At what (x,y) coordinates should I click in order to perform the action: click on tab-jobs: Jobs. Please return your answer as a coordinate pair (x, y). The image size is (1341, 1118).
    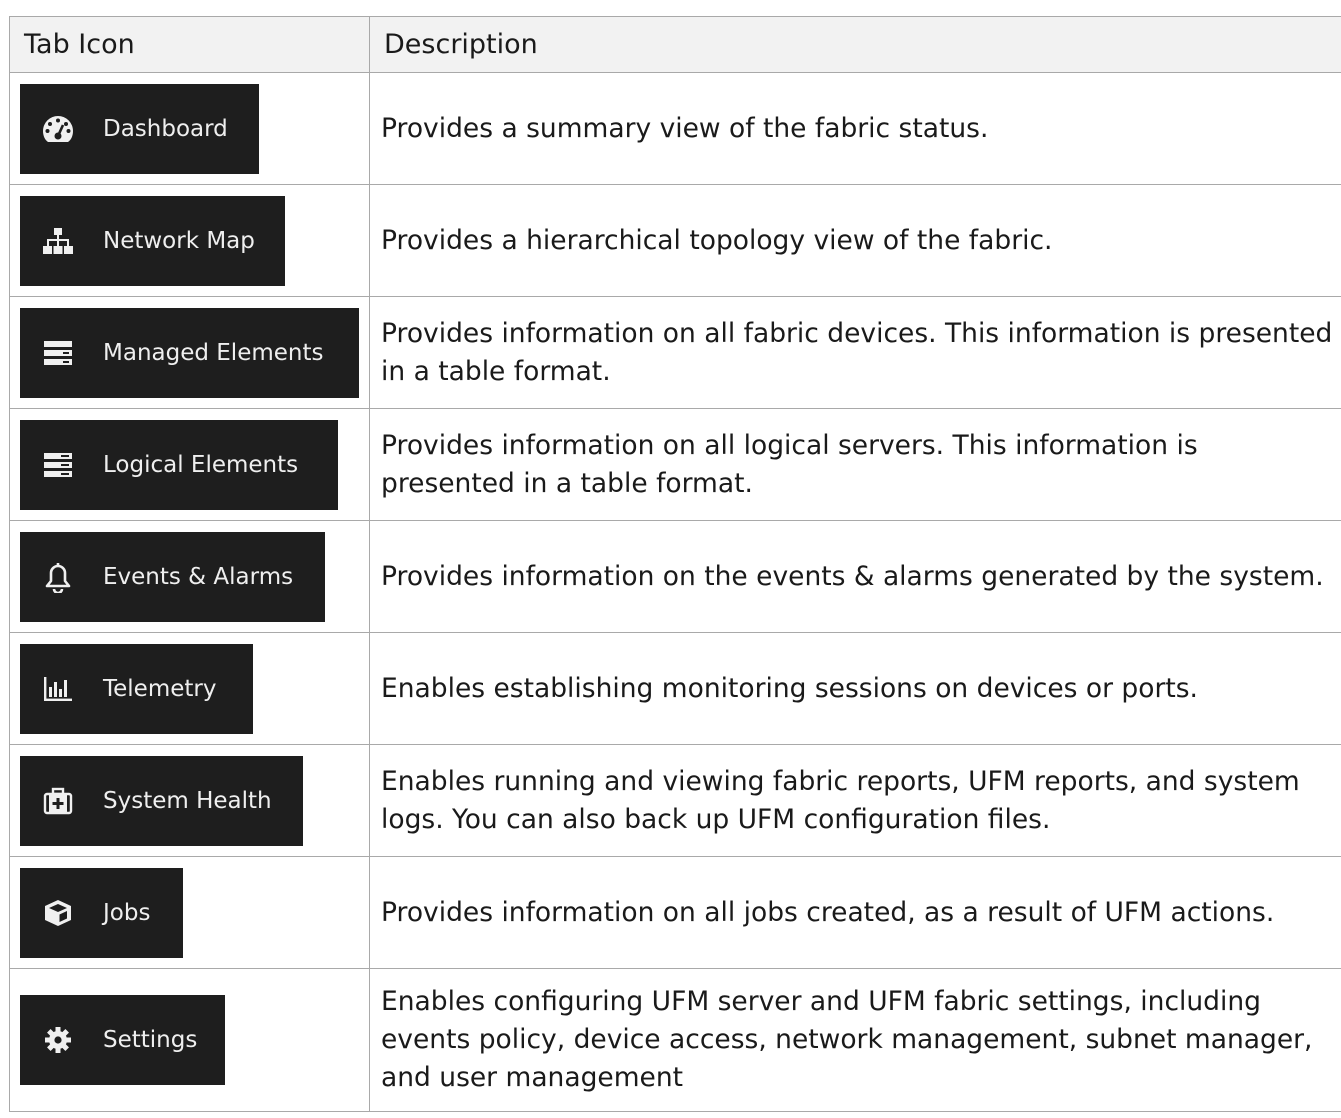
    Looking at the image, I should click on (101, 912).